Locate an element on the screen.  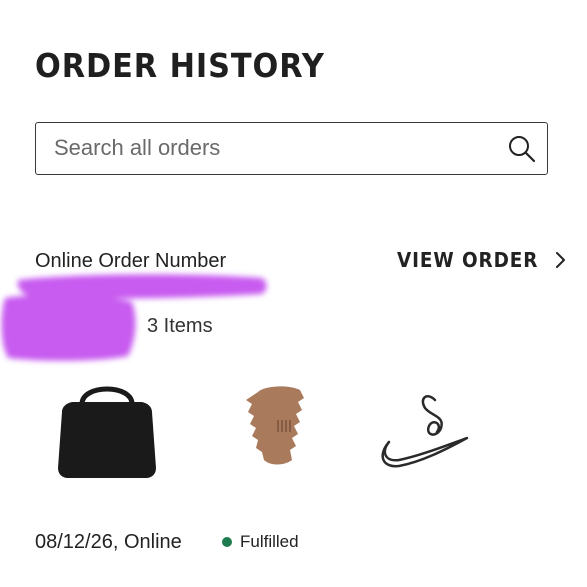
search-box is located at coordinates (291, 148).